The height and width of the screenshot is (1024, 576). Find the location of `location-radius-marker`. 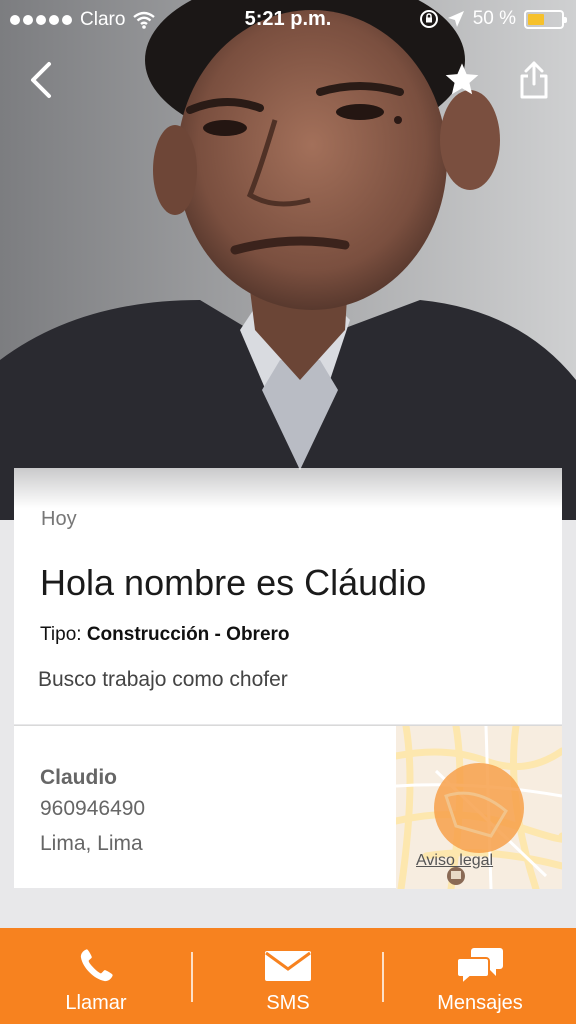

location-radius-marker is located at coordinates (479, 808).